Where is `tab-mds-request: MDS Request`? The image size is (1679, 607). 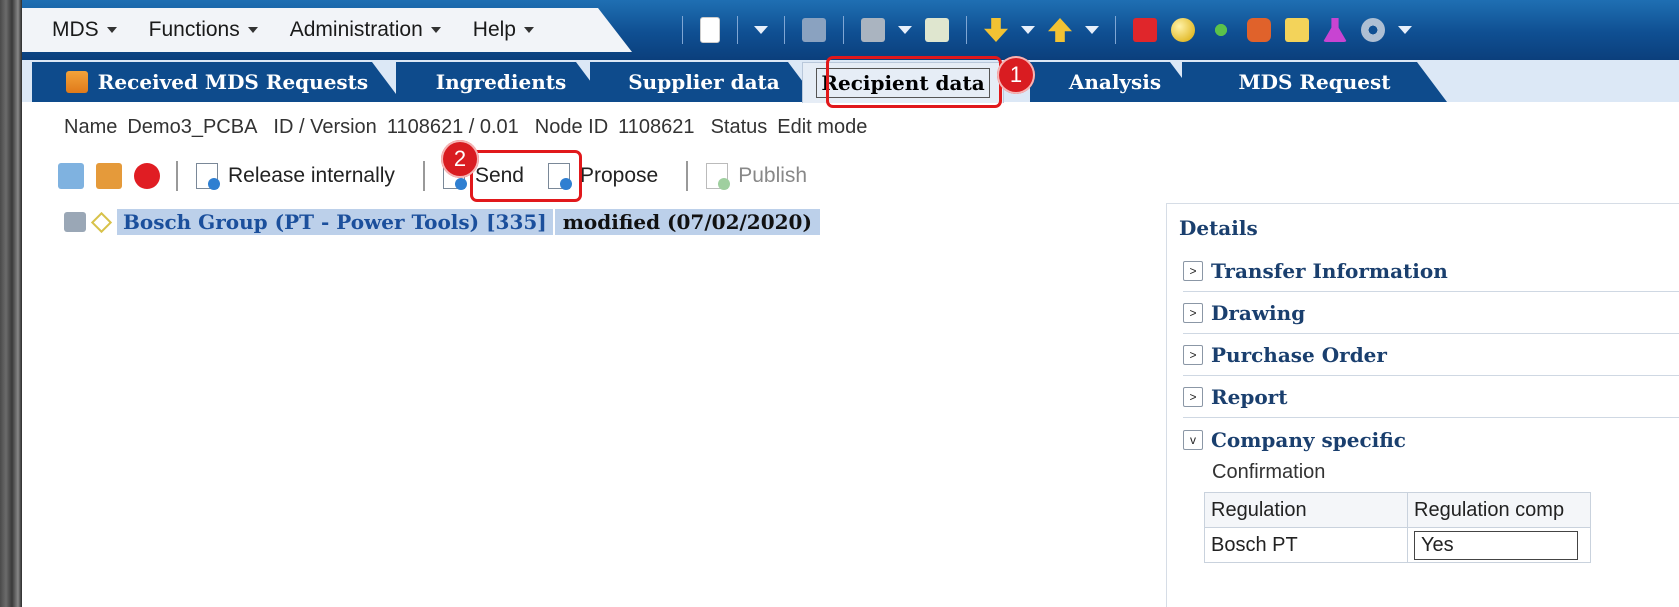
tab-mds-request: MDS Request is located at coordinates (1314, 82).